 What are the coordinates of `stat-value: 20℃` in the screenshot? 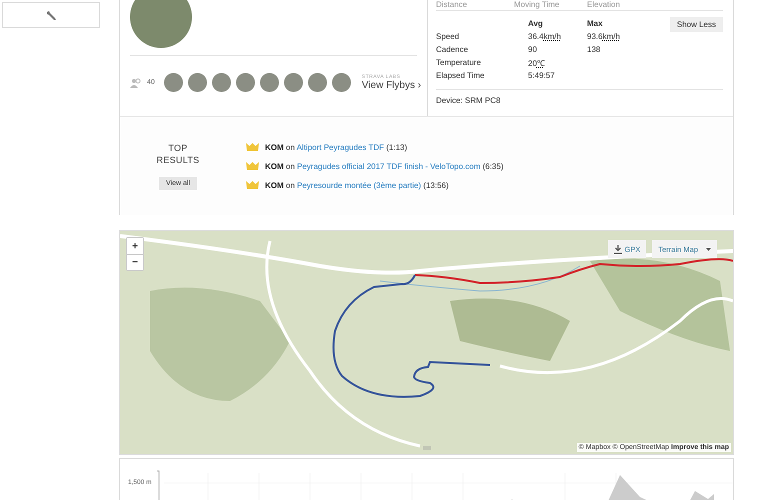 It's located at (537, 63).